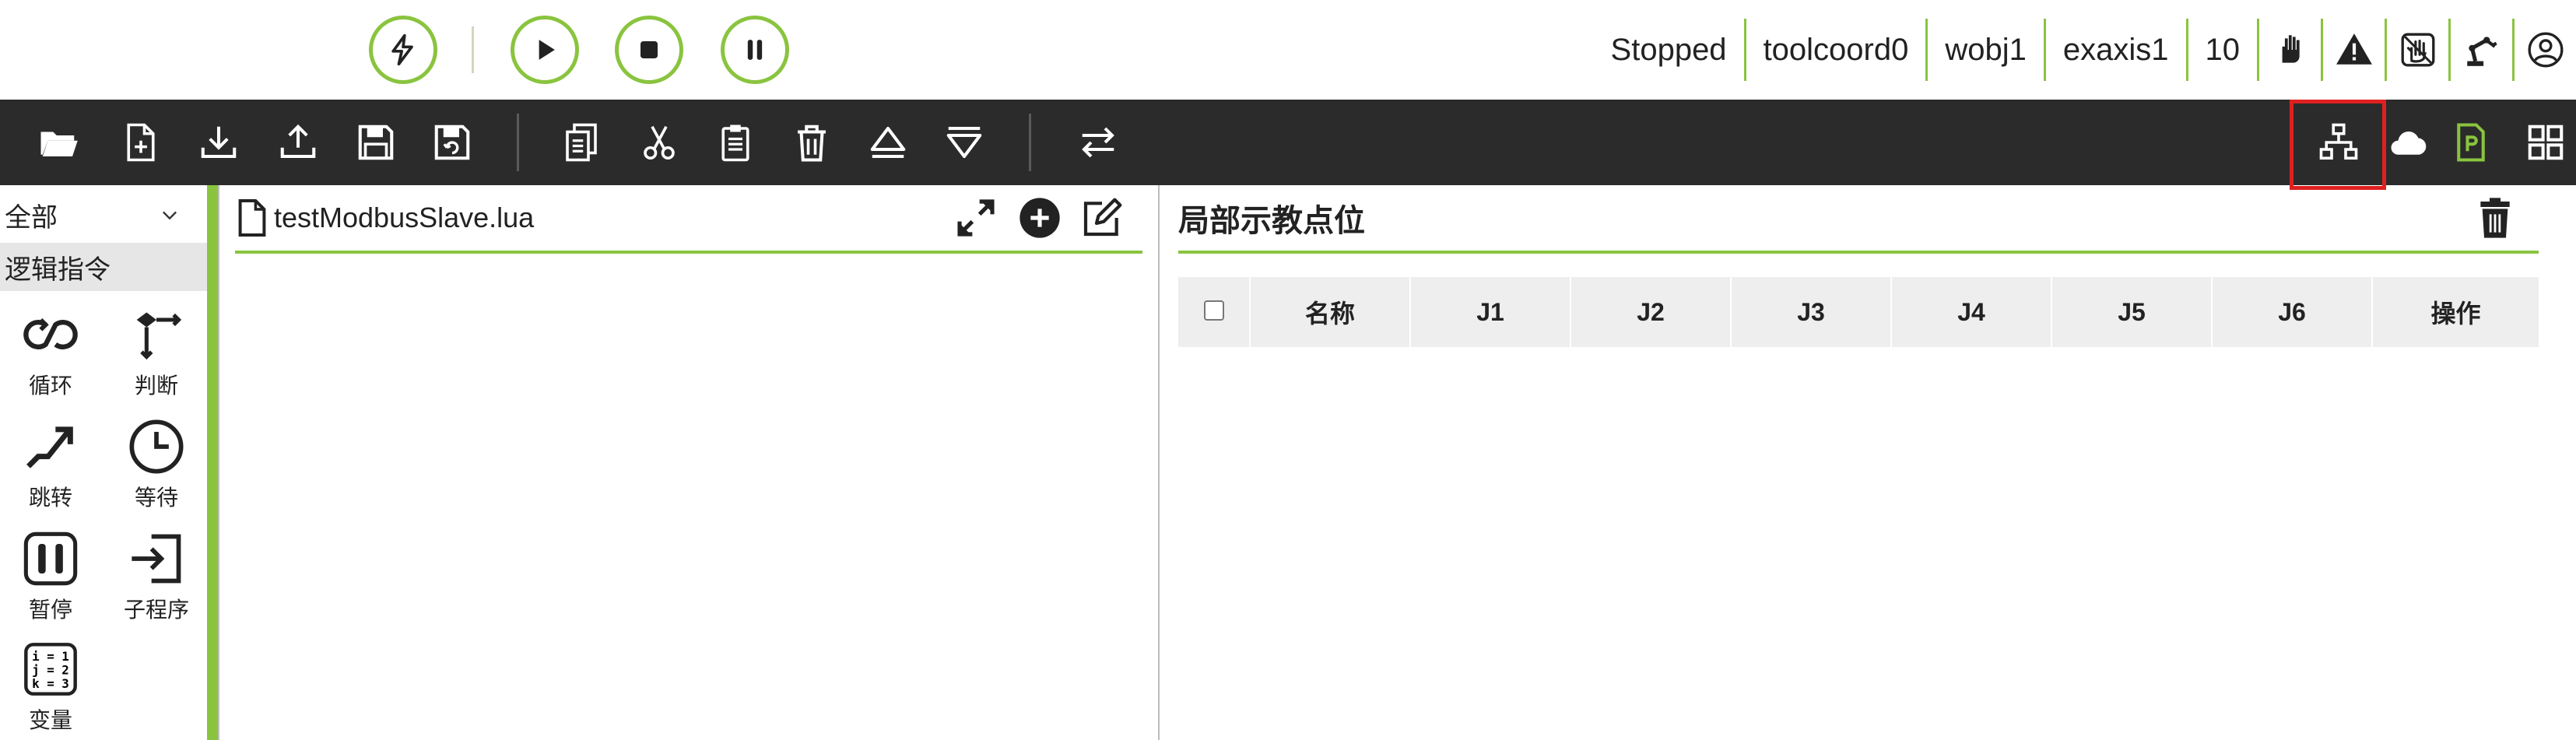 Image resolution: width=2576 pixels, height=740 pixels. Describe the element at coordinates (159, 336) in the screenshot. I see `branch-icon` at that location.